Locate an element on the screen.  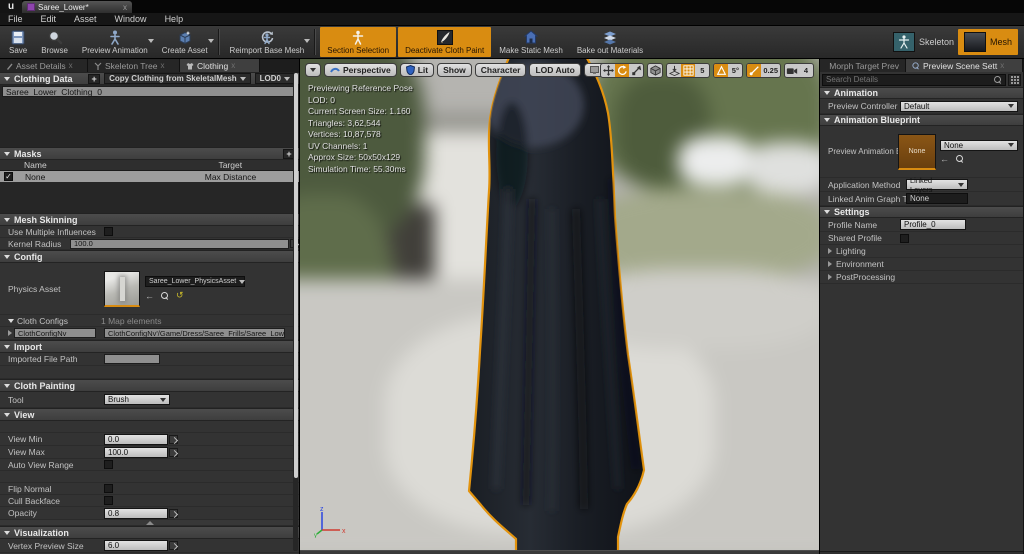
cloth-painting-header: Cloth Painting is located at coordinates (149, 385).